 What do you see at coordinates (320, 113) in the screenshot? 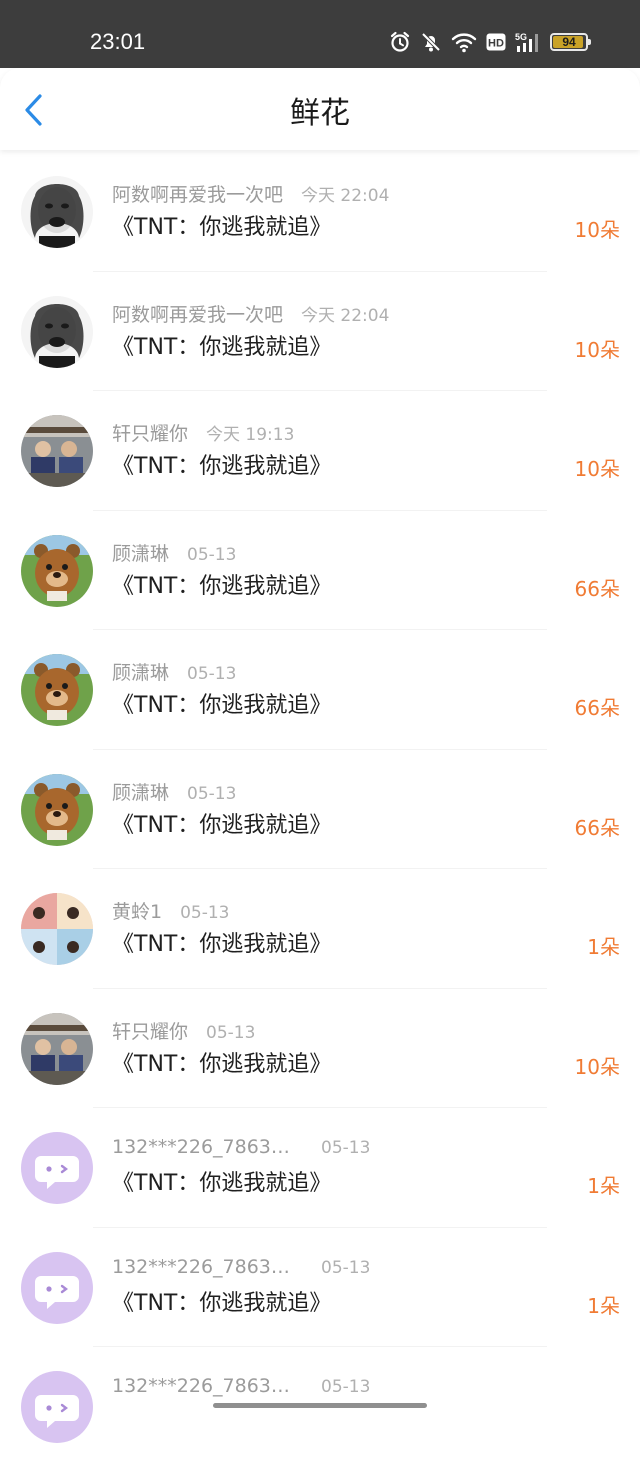
I see `page-title: 鲜花` at bounding box center [320, 113].